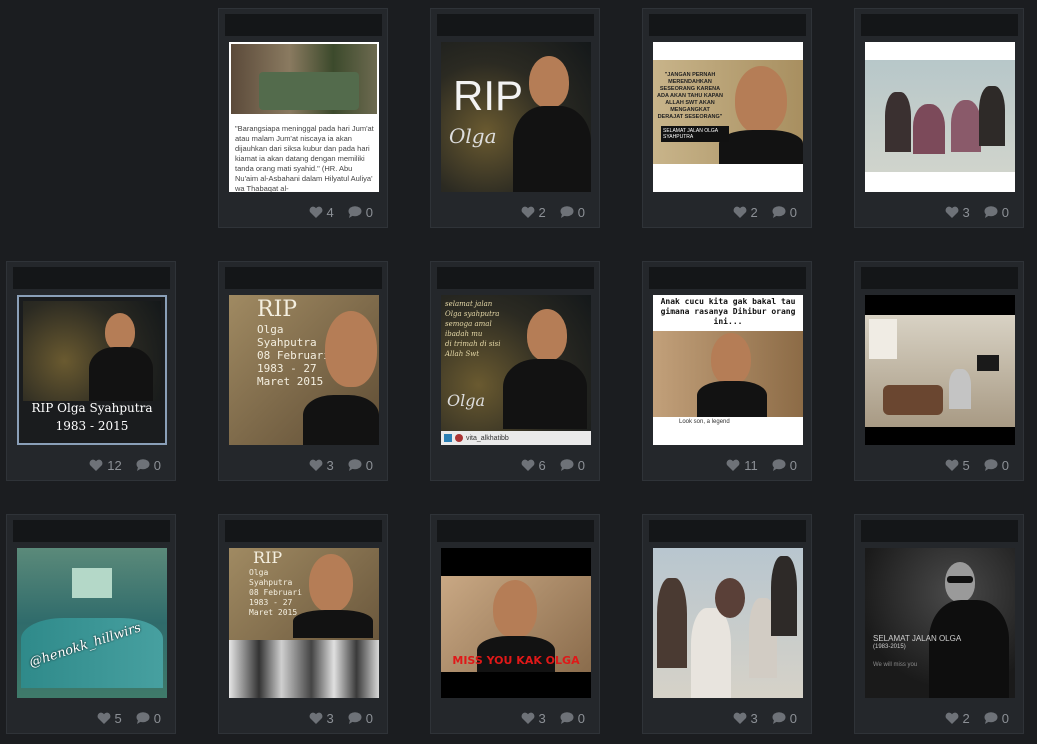  Describe the element at coordinates (448, 438) in the screenshot. I see `instagram-icon` at that location.